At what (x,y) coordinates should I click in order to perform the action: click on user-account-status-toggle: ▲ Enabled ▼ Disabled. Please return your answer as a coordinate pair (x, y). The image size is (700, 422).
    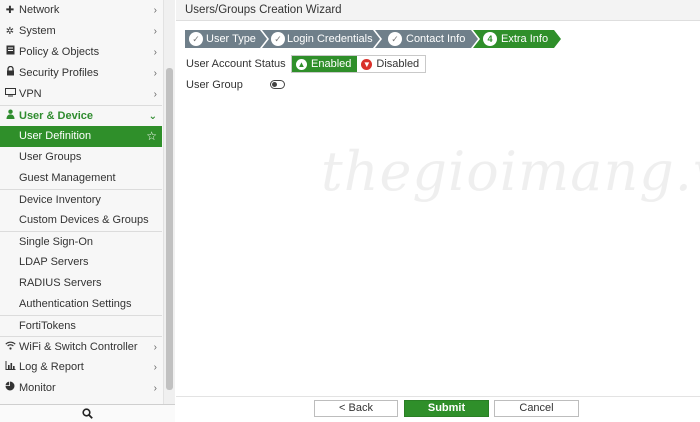
    Looking at the image, I should click on (359, 64).